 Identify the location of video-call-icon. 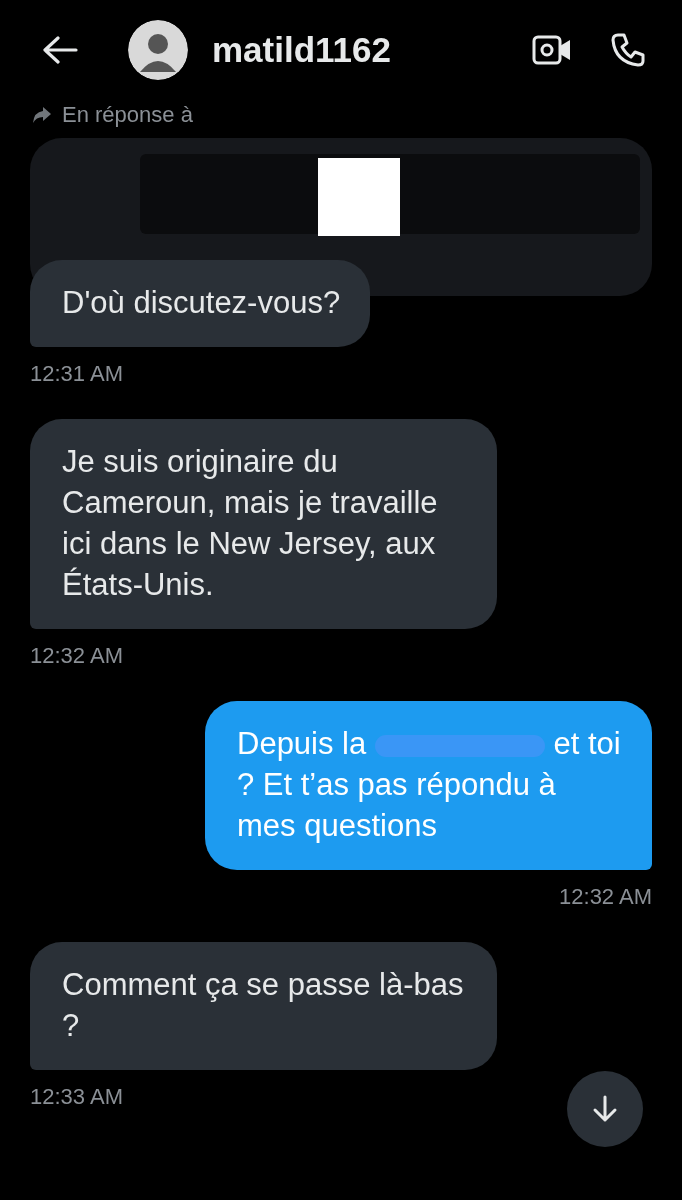
(552, 50).